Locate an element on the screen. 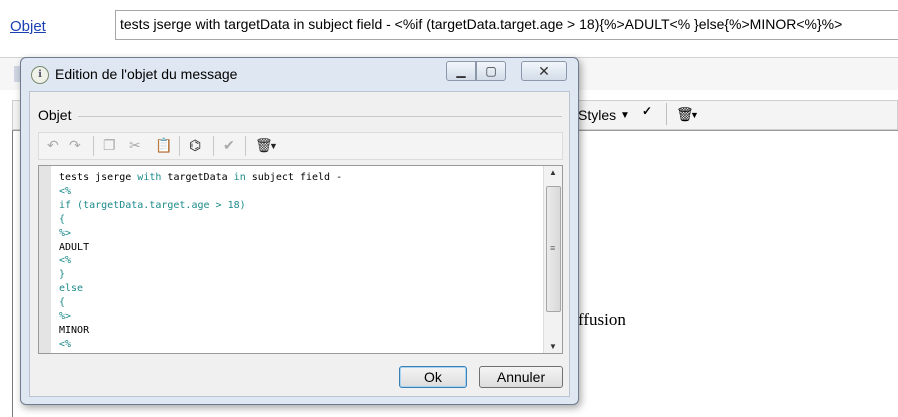 The width and height of the screenshot is (898, 417). group-divider is located at coordinates (320, 116).